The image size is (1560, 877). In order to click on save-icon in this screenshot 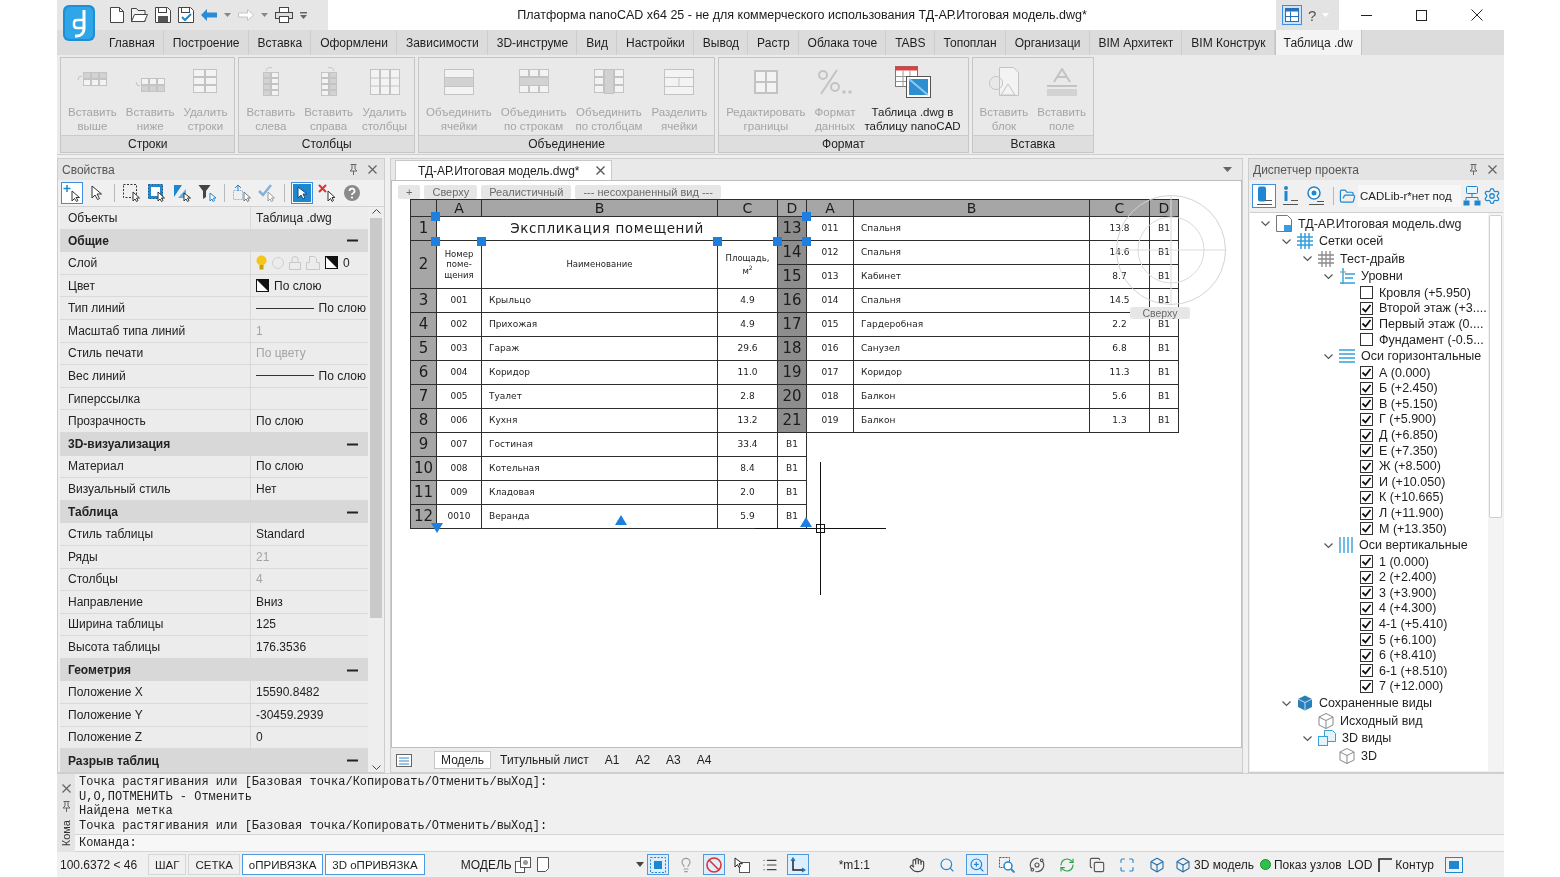, I will do `click(163, 15)`.